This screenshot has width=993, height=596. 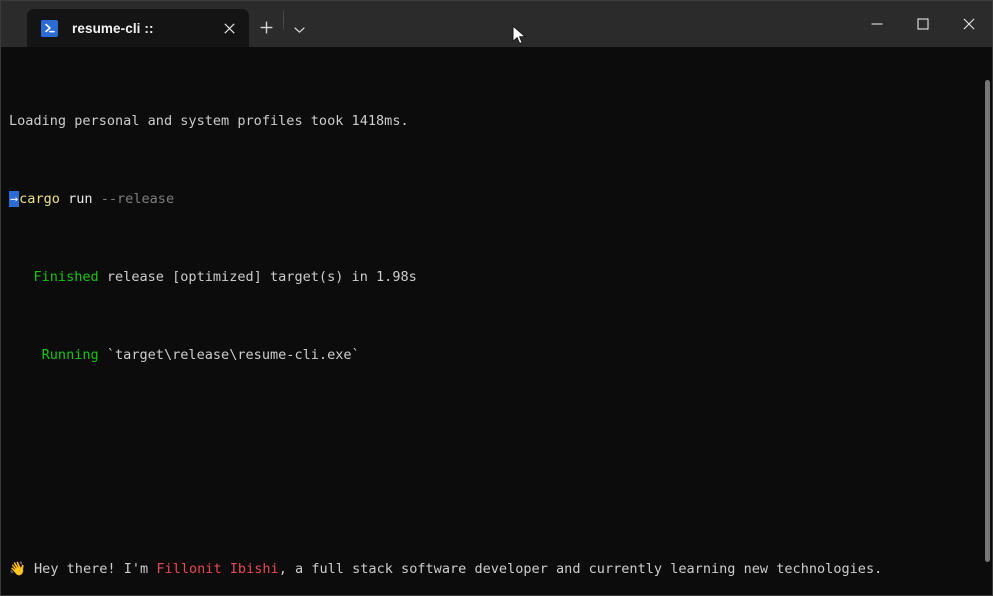 I want to click on cargo-finished-text: release [optimized] target(s) in 1.98s, so click(x=257, y=276).